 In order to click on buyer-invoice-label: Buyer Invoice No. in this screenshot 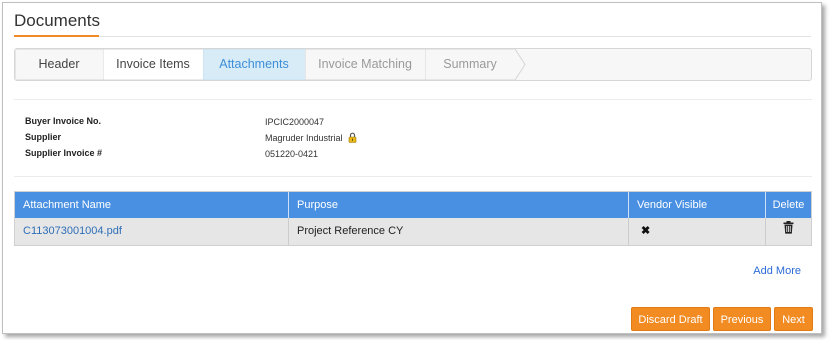, I will do `click(63, 121)`.